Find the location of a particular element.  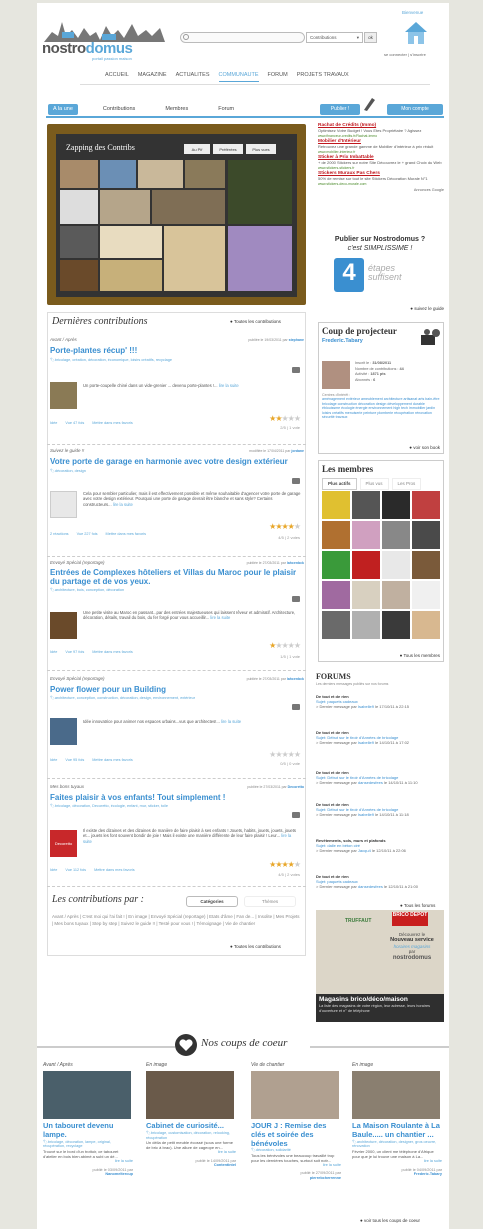

publish-button: Publier ! is located at coordinates (340, 109).